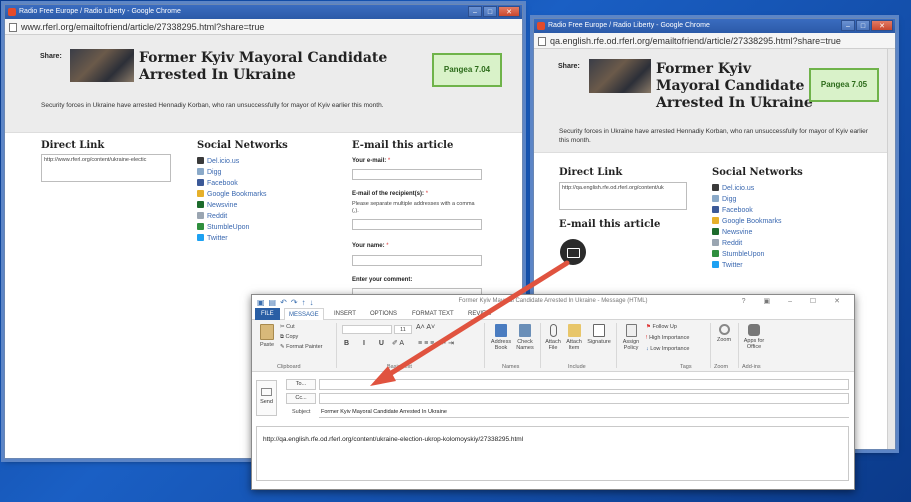 This screenshot has height=502, width=911. Describe the element at coordinates (610, 224) in the screenshot. I see `email-article-heading: E-mail this article` at that location.